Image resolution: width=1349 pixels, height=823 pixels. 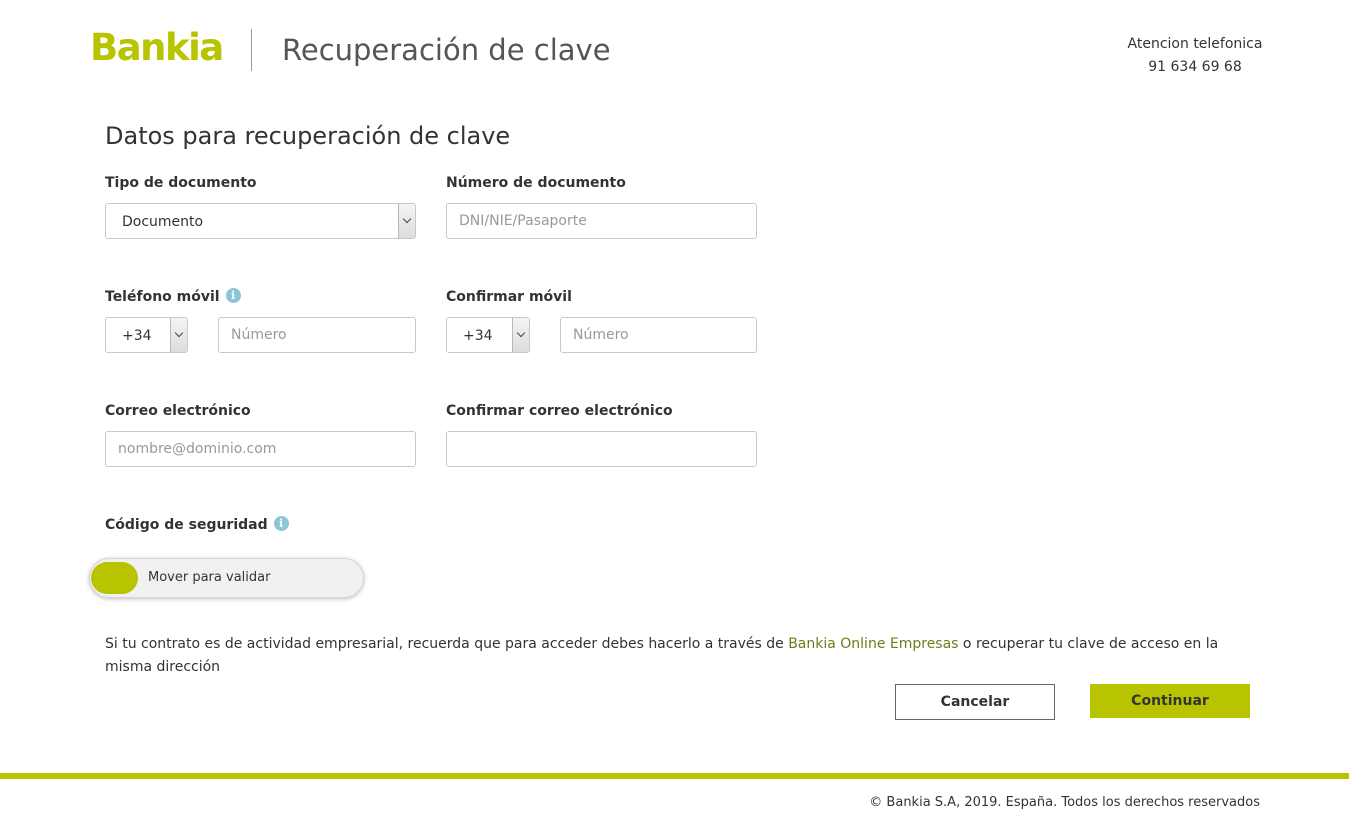 What do you see at coordinates (601, 221) in the screenshot?
I see `doc-number-input` at bounding box center [601, 221].